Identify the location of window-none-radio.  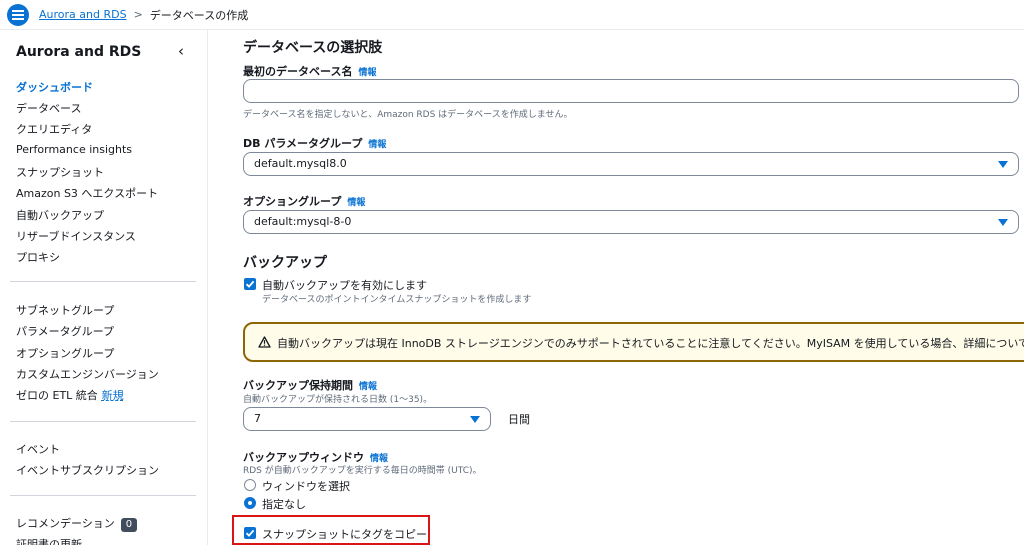
(250, 503).